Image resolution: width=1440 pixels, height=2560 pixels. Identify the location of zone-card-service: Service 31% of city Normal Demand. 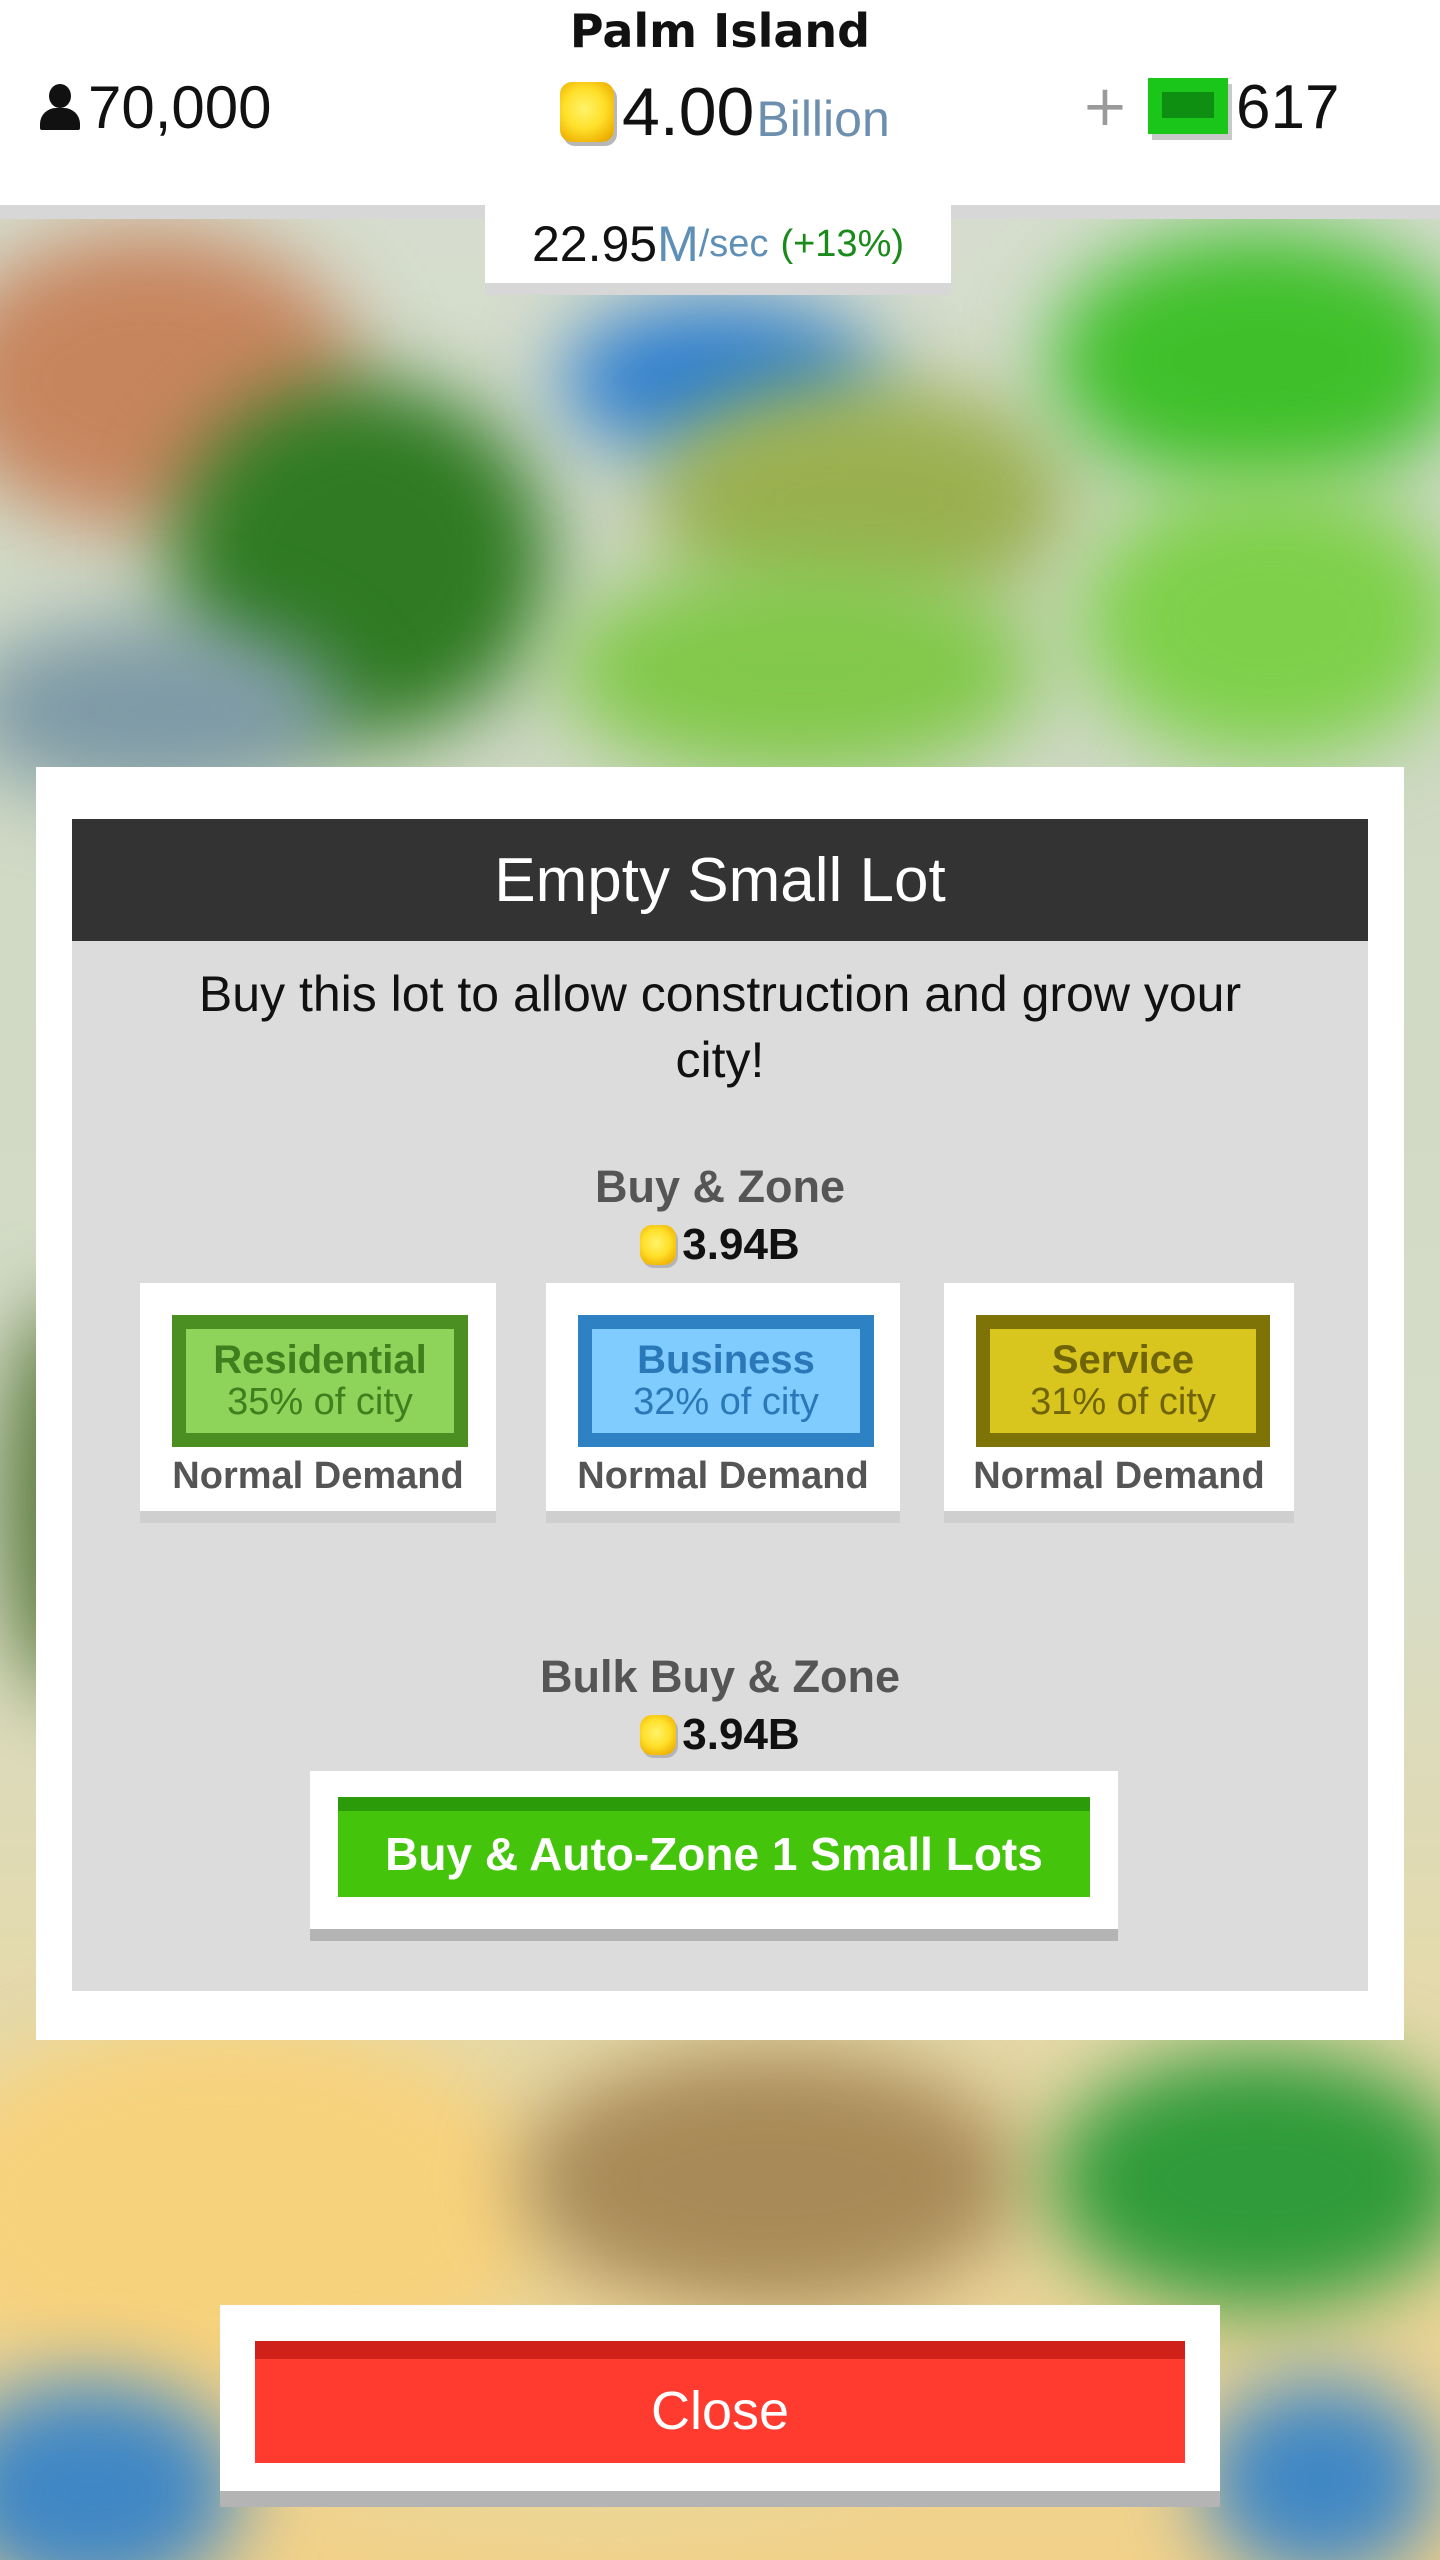
(1119, 1403).